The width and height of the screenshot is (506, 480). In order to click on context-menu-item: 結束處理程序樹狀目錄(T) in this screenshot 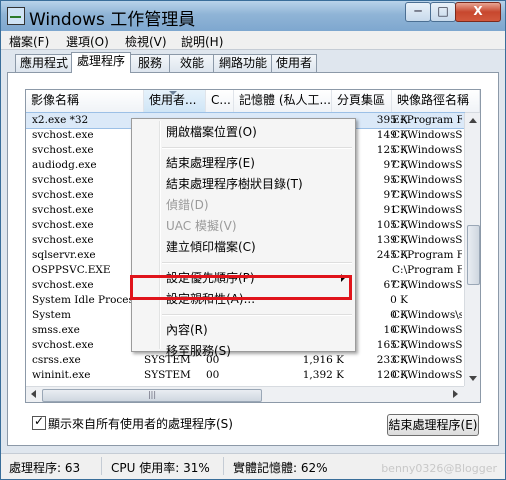, I will do `click(243, 184)`.